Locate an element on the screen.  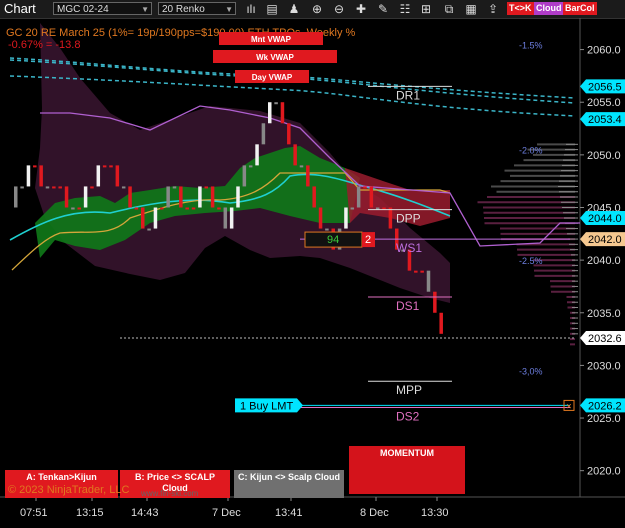
tk-toggle-button: T<>K is located at coordinates (520, 8).